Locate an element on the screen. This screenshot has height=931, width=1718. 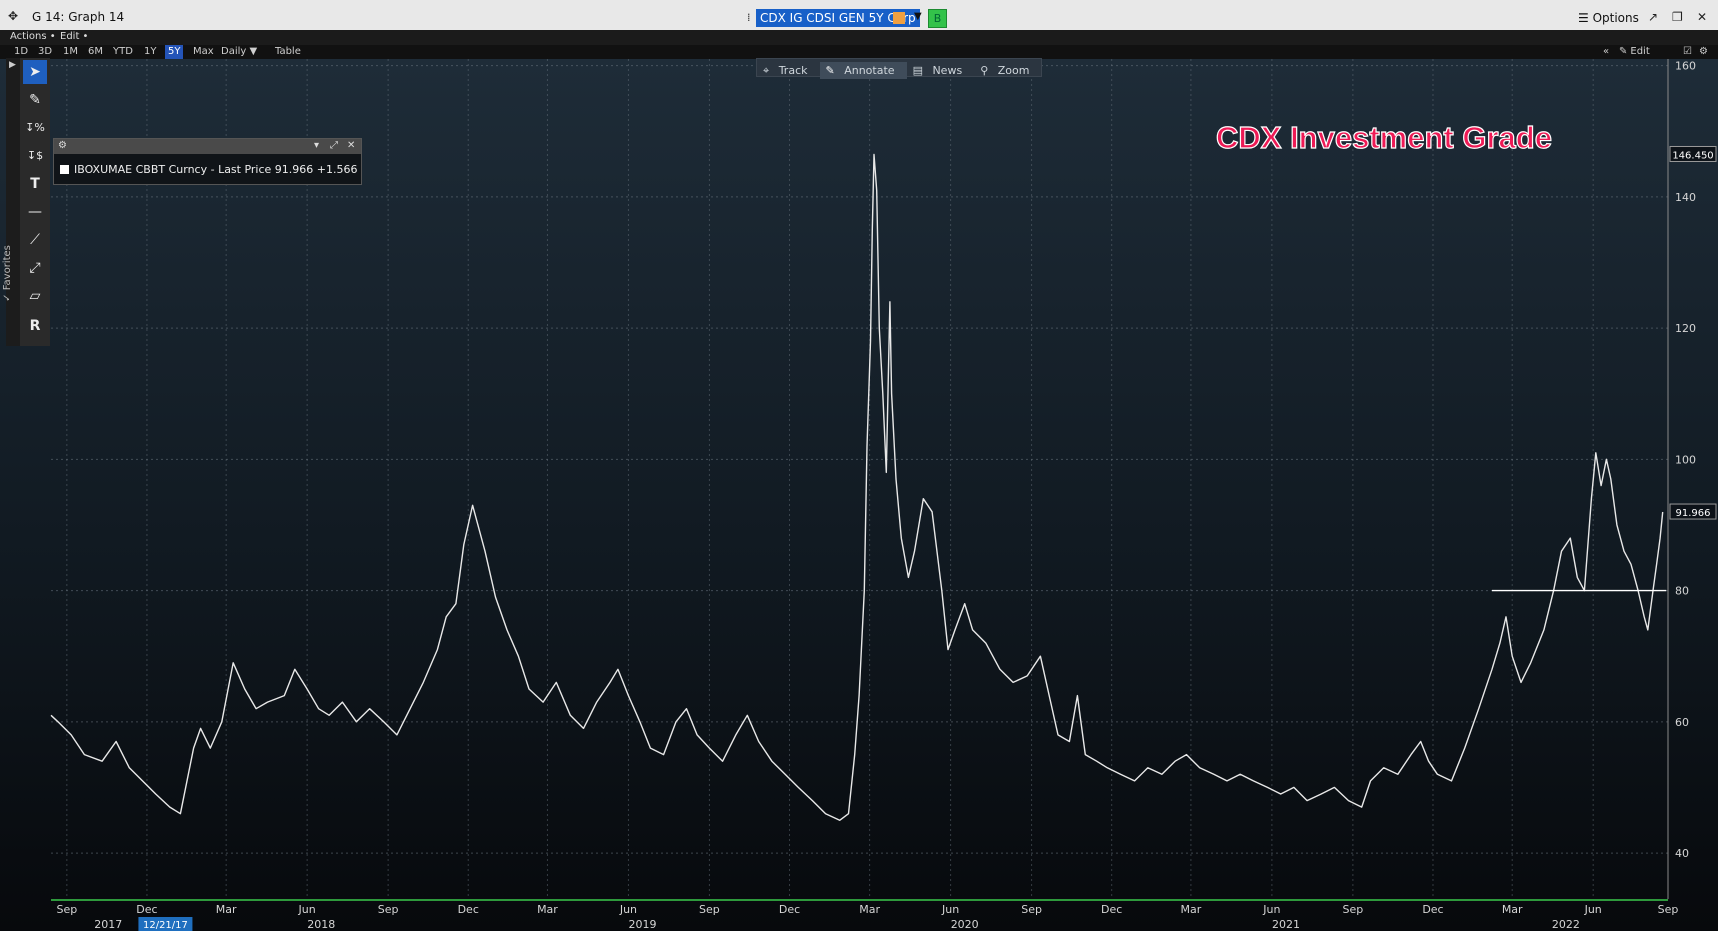
options-menu: ☰ Options is located at coordinates (1608, 18).